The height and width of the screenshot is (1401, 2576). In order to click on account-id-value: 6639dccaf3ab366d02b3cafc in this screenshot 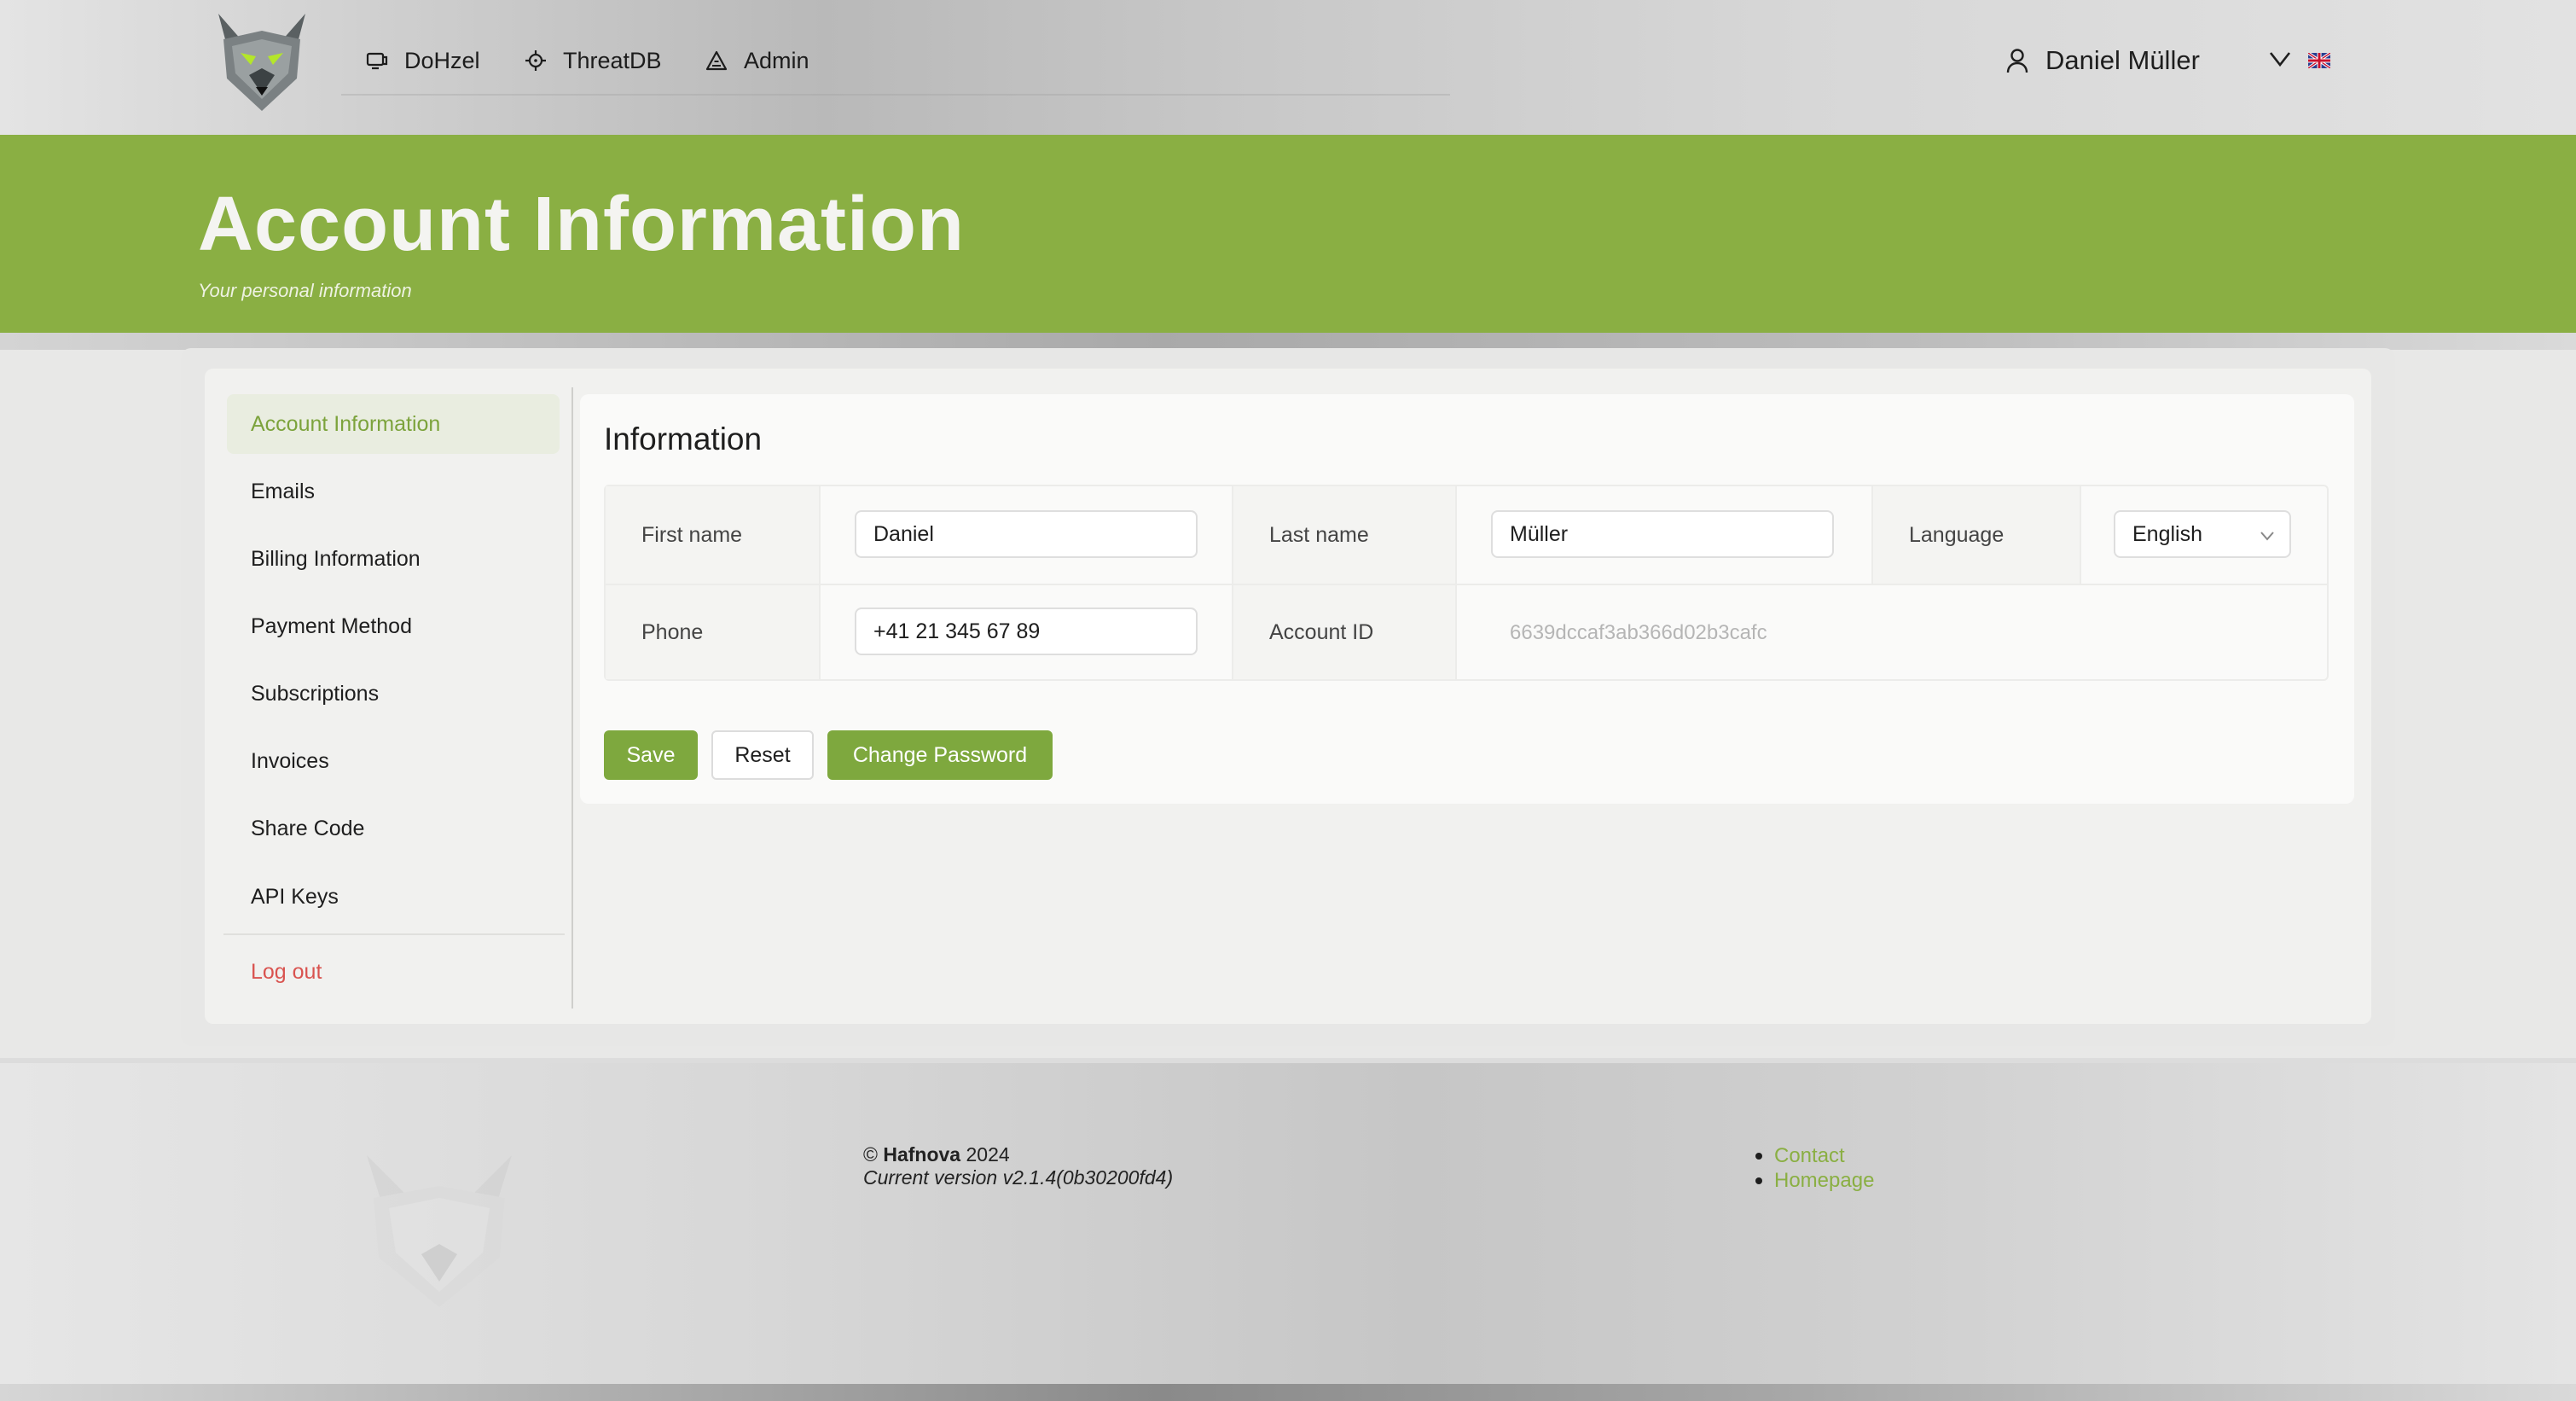, I will do `click(1638, 632)`.